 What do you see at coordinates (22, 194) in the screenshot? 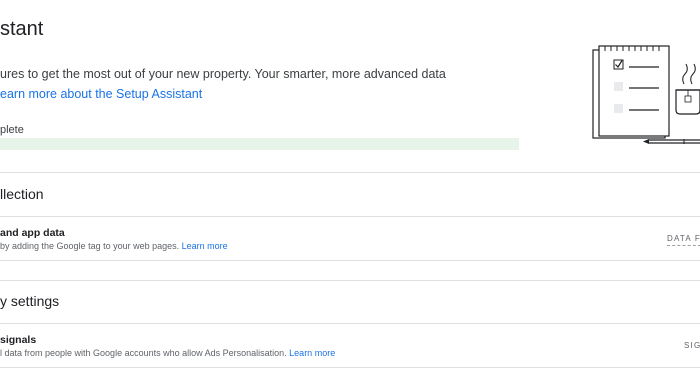
I see `section-title-data-collection: llection` at bounding box center [22, 194].